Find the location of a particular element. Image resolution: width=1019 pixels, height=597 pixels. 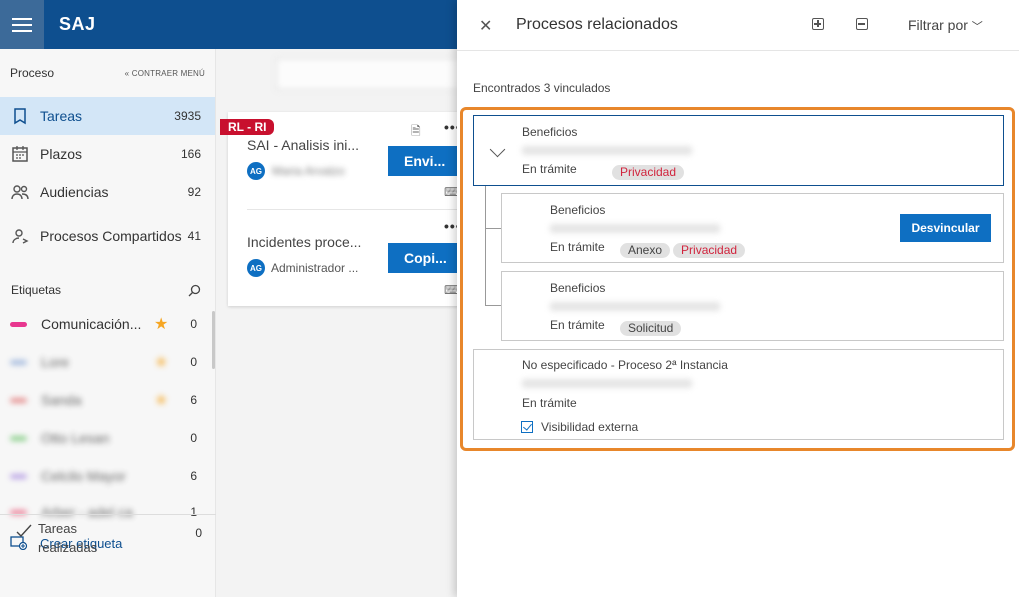

search-icon is located at coordinates (194, 290).